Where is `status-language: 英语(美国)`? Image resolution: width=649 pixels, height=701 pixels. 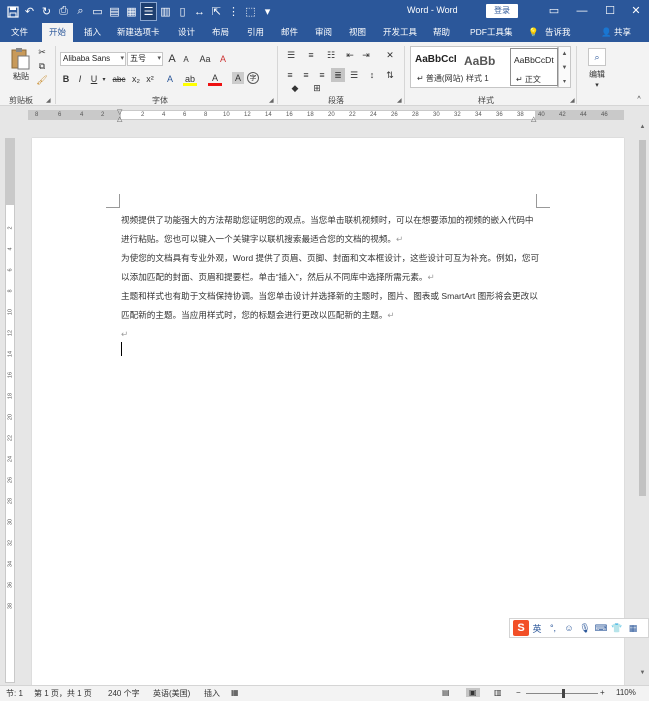 status-language: 英语(美国) is located at coordinates (171, 693).